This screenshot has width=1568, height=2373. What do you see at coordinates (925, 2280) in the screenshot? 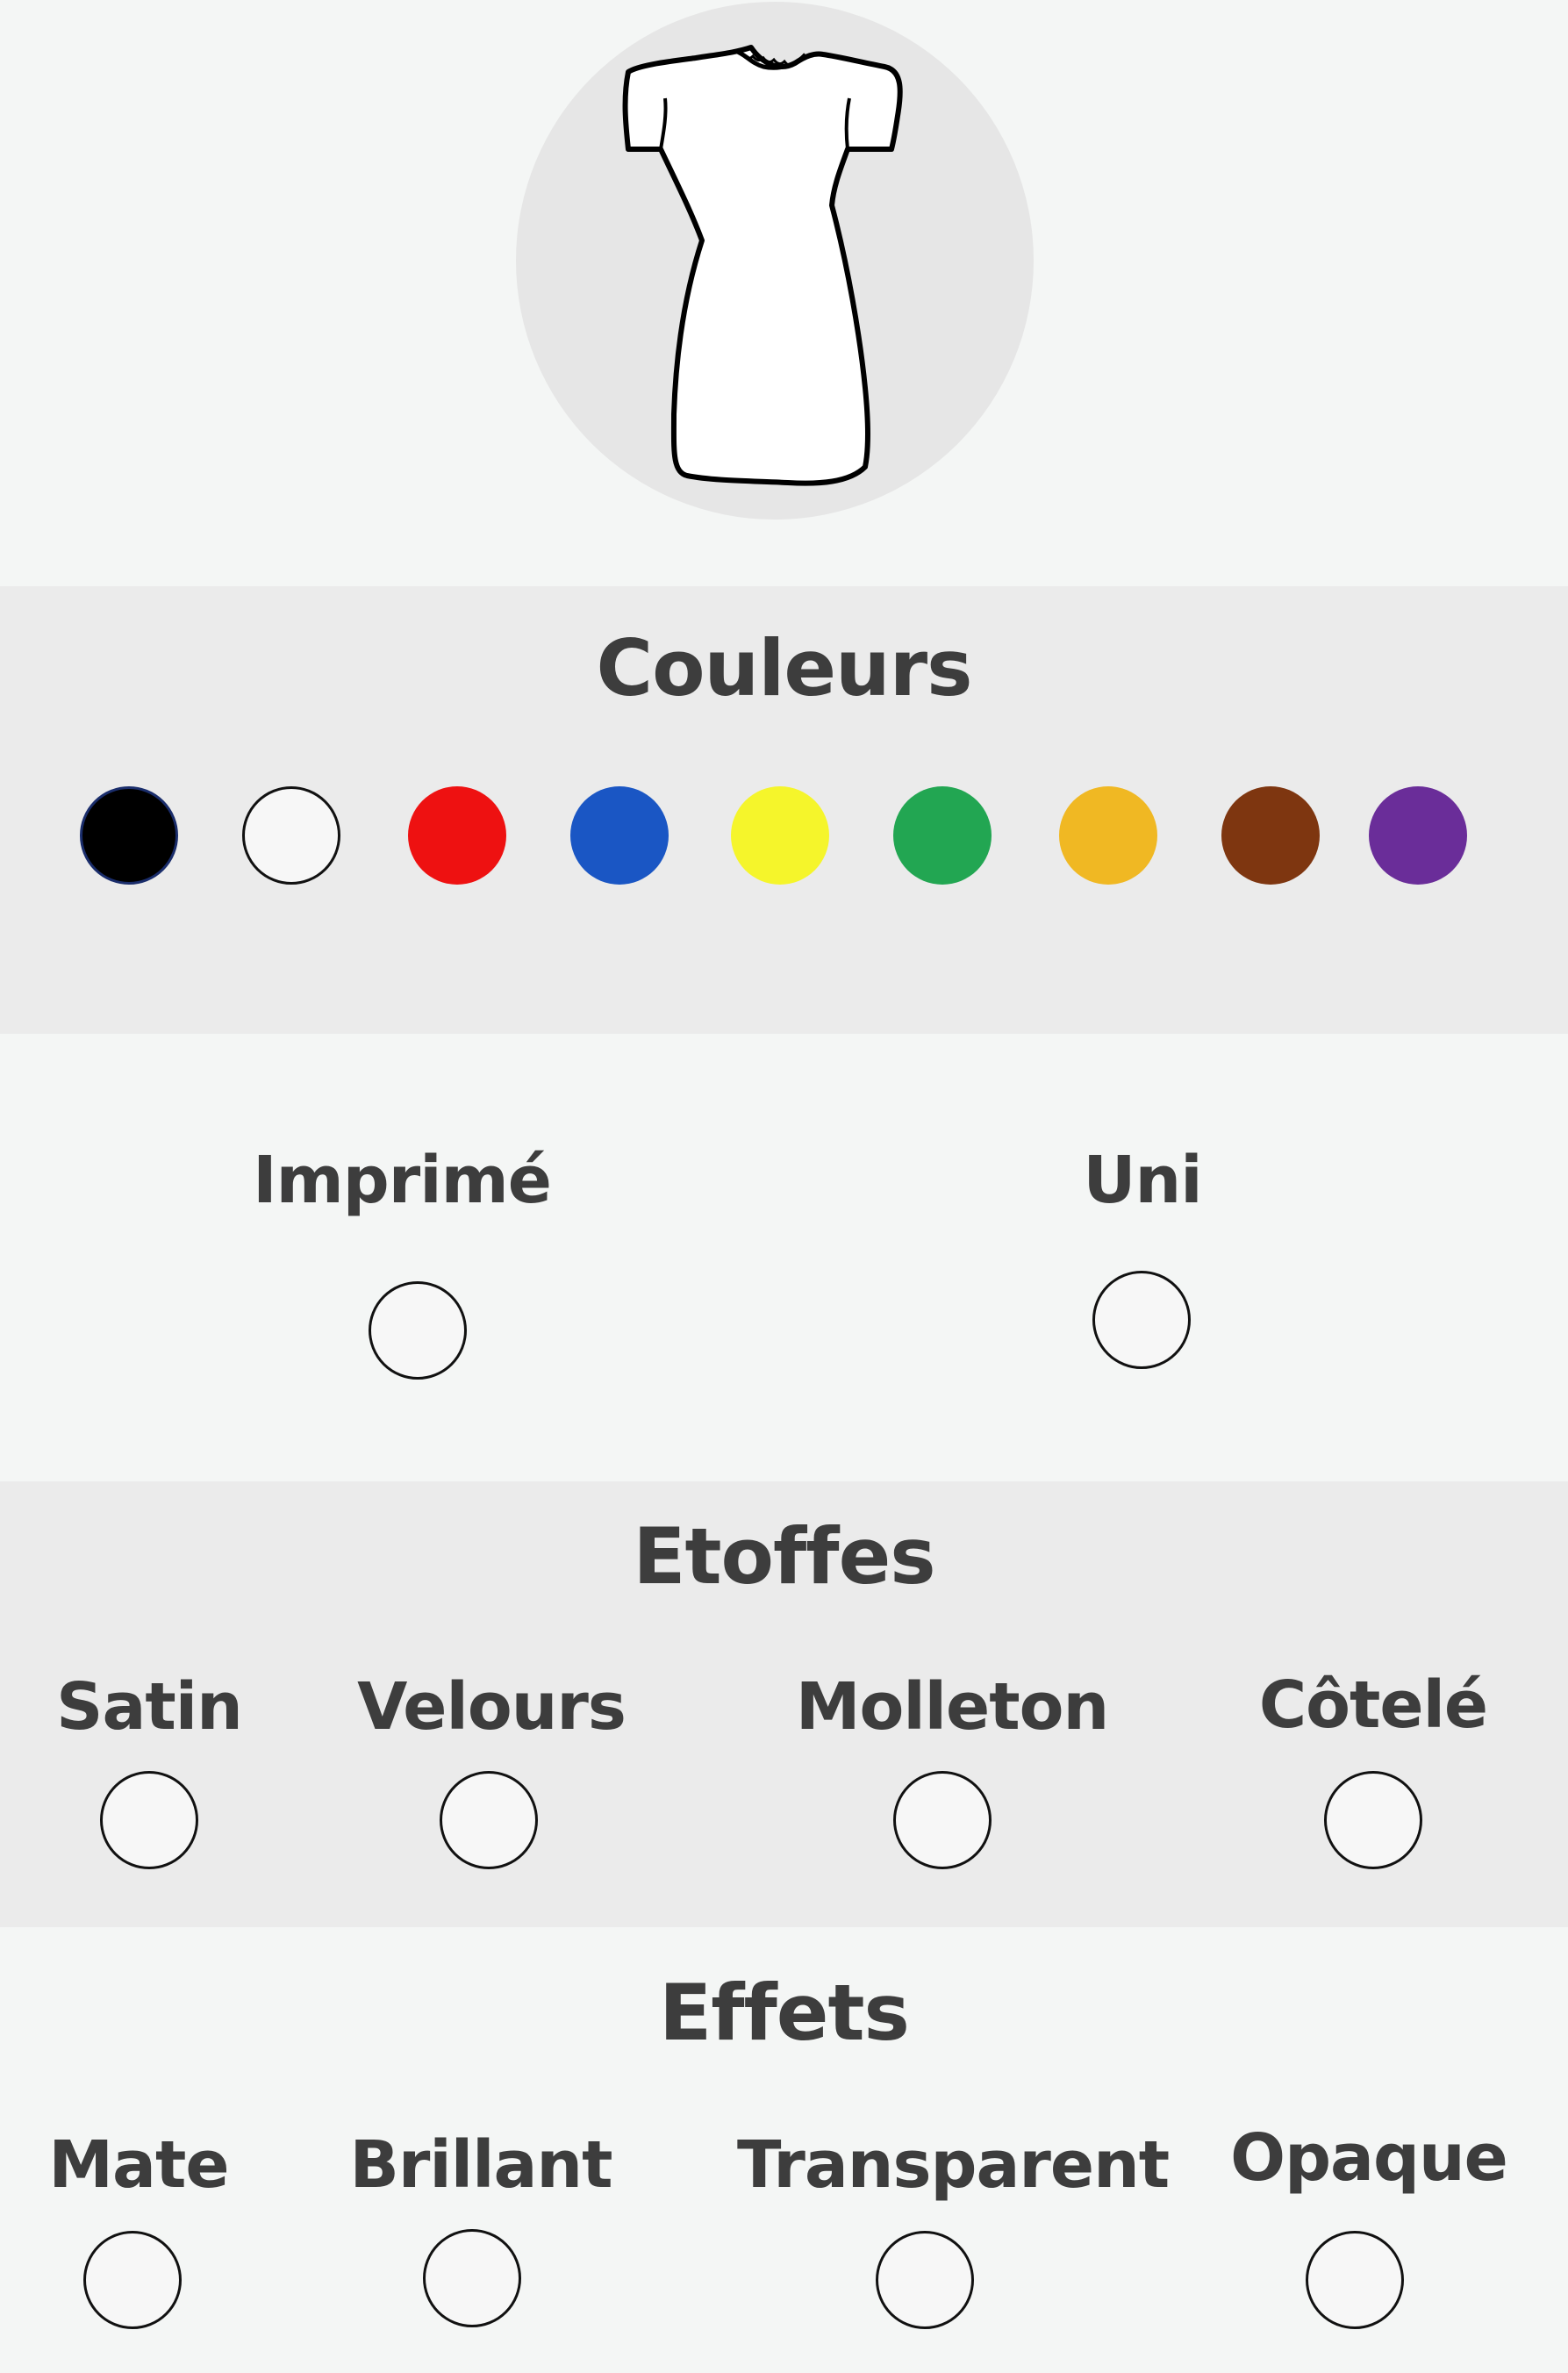
I see `radio-transparent` at bounding box center [925, 2280].